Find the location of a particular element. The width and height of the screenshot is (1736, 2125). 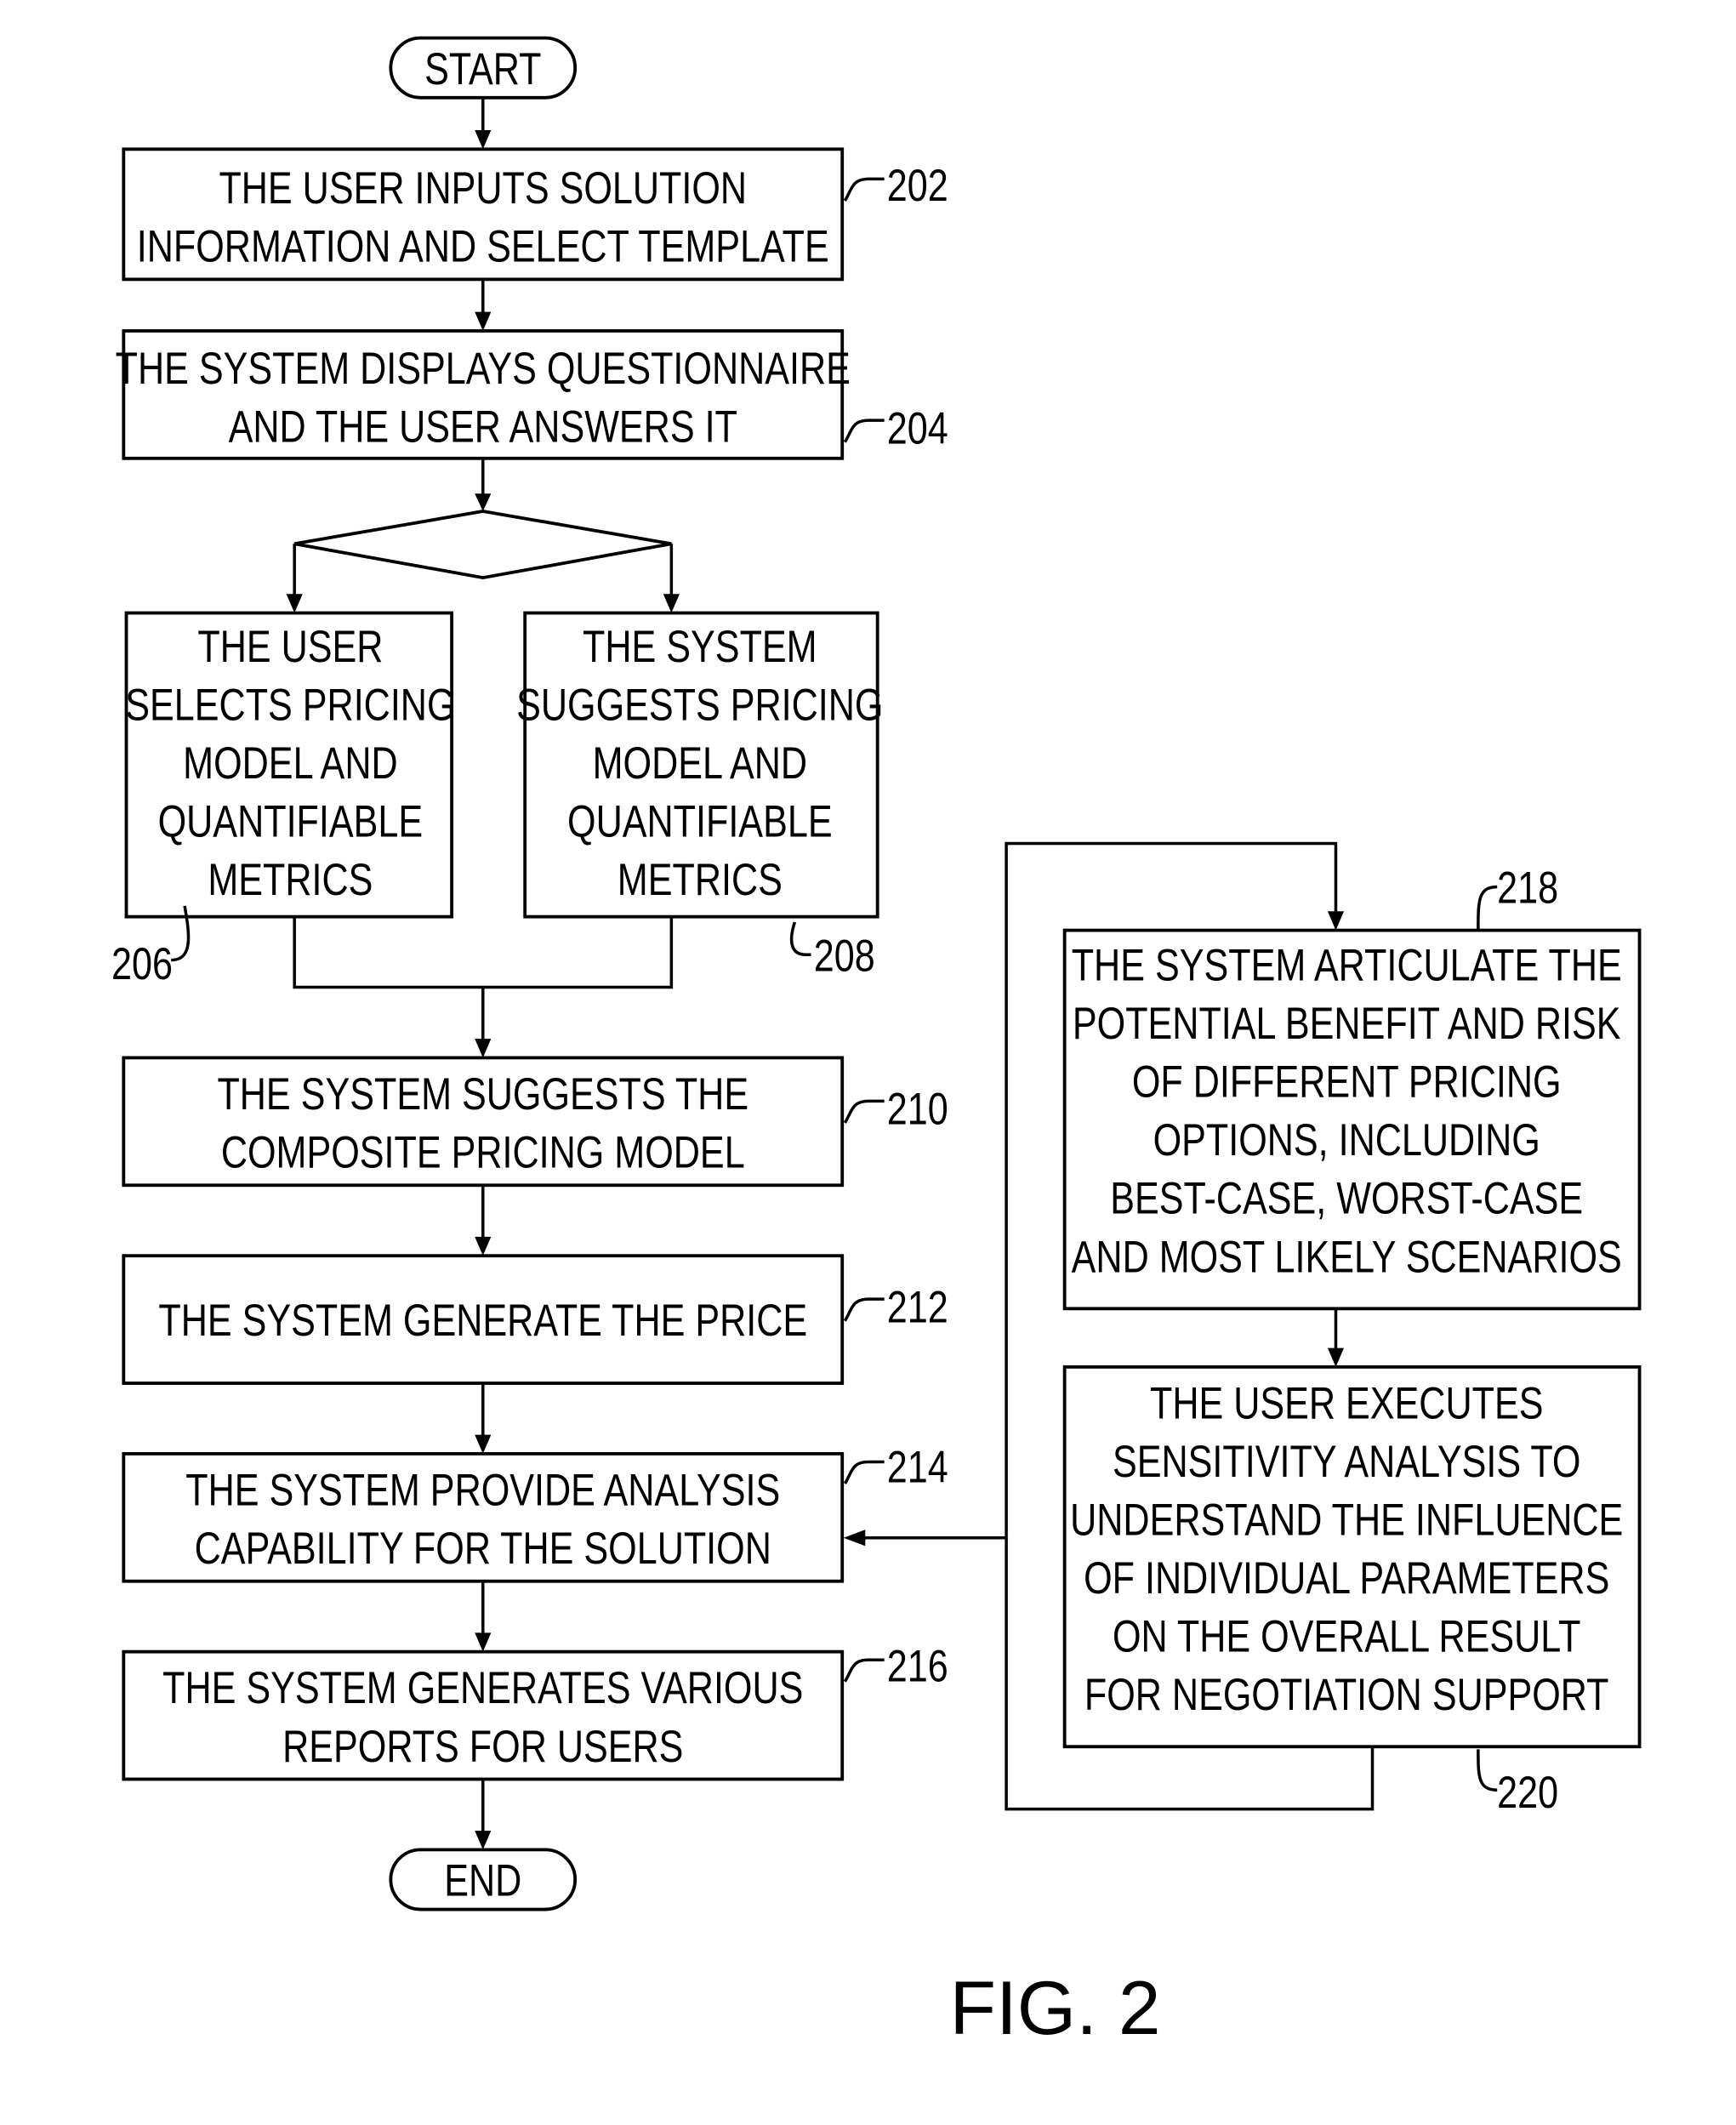

step-208-line-5: METRICS is located at coordinates (700, 880).